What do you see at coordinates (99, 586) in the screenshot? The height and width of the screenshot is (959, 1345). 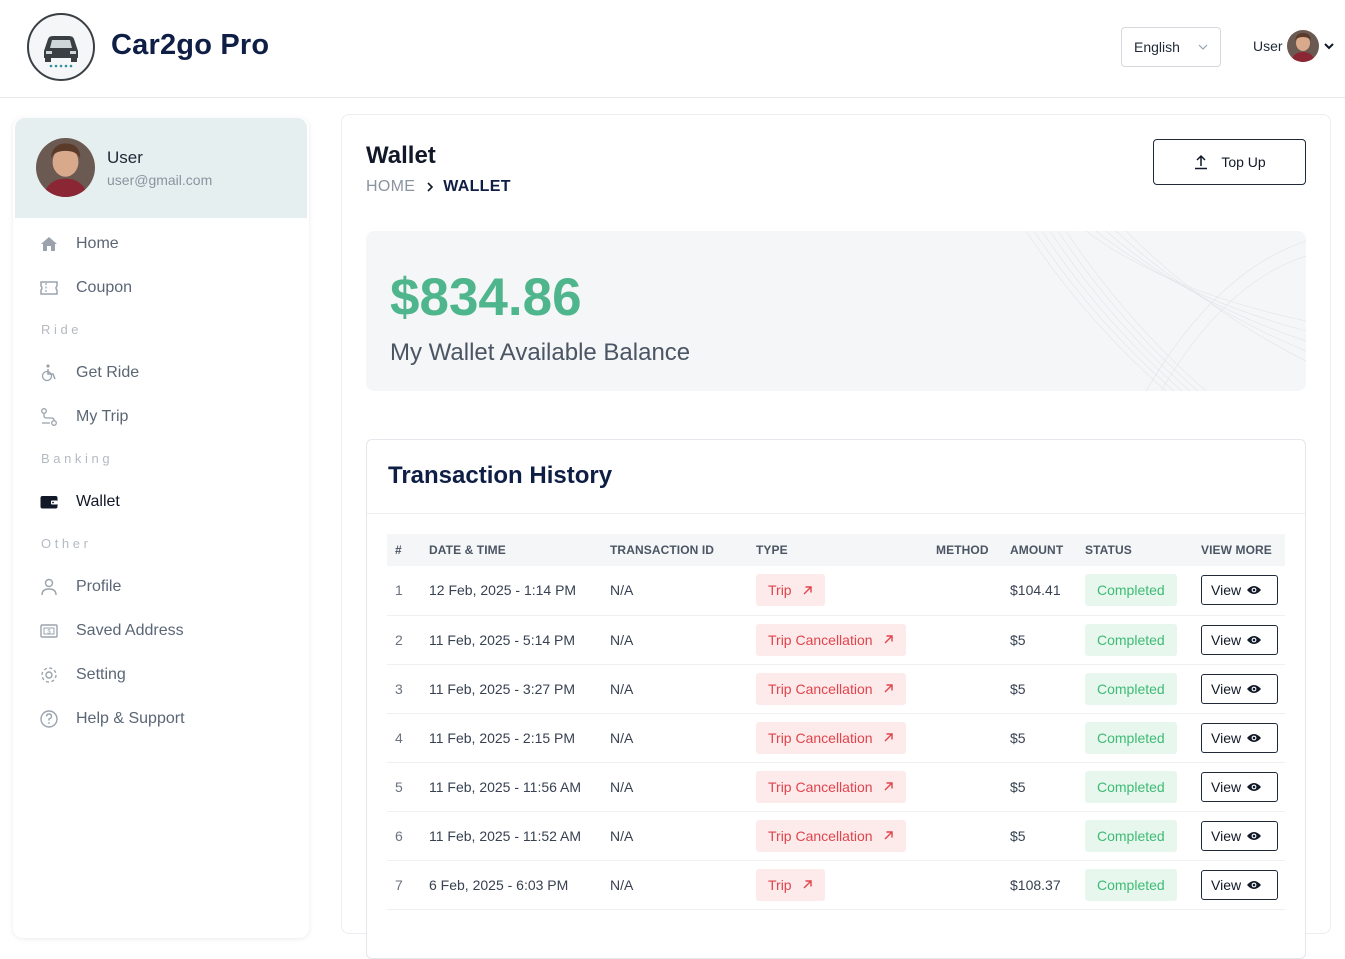 I see `sidebar-item-label: Profile` at bounding box center [99, 586].